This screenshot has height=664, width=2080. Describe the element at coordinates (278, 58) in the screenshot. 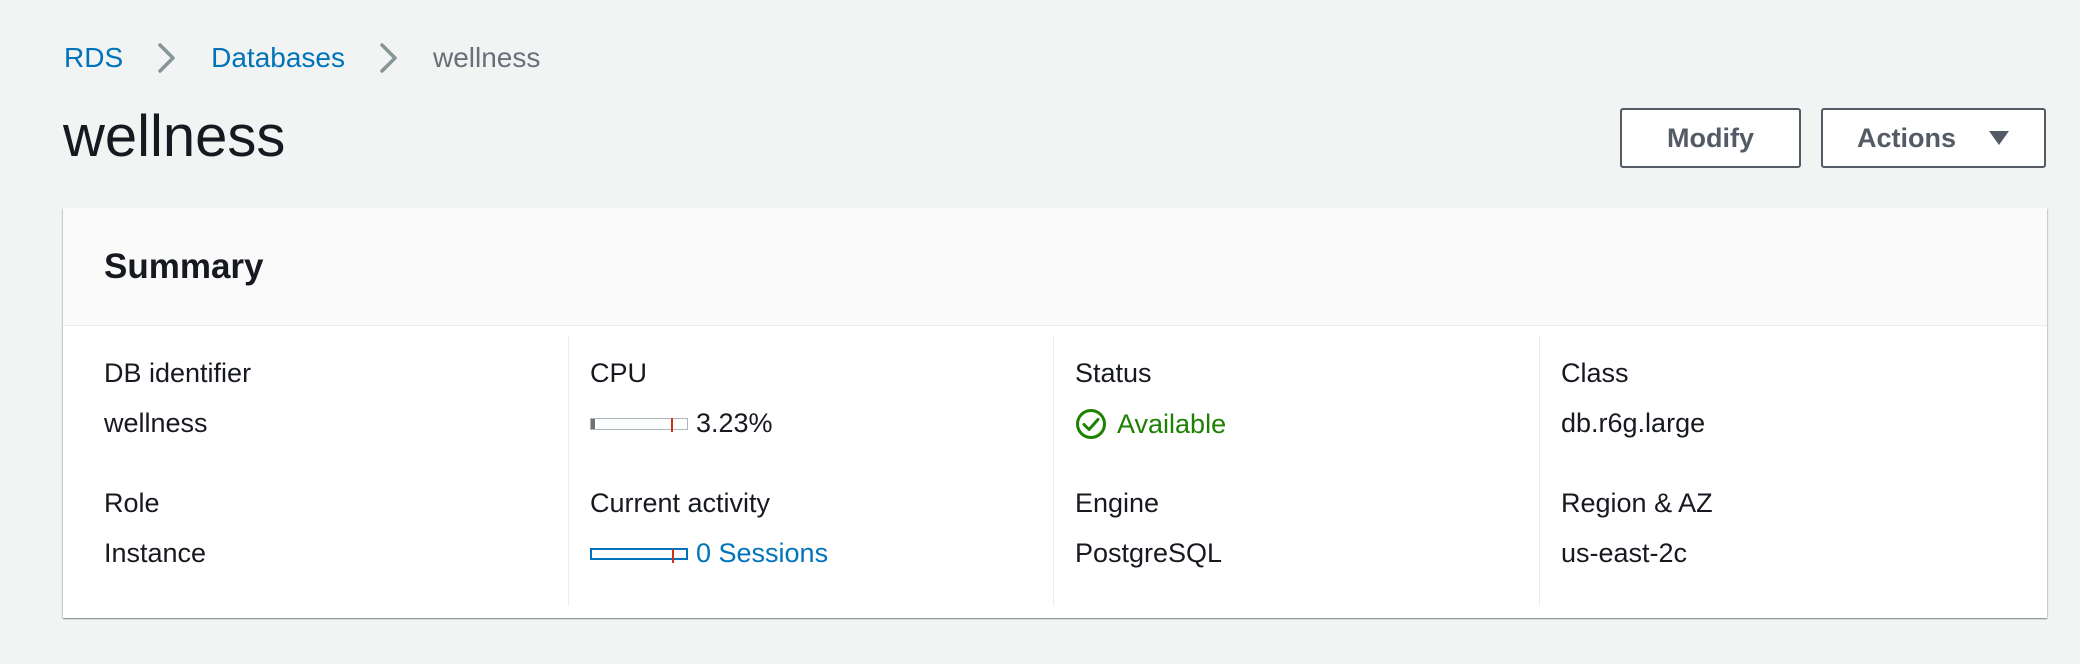

I see `breadcrumb-databases-link: Databases` at that location.